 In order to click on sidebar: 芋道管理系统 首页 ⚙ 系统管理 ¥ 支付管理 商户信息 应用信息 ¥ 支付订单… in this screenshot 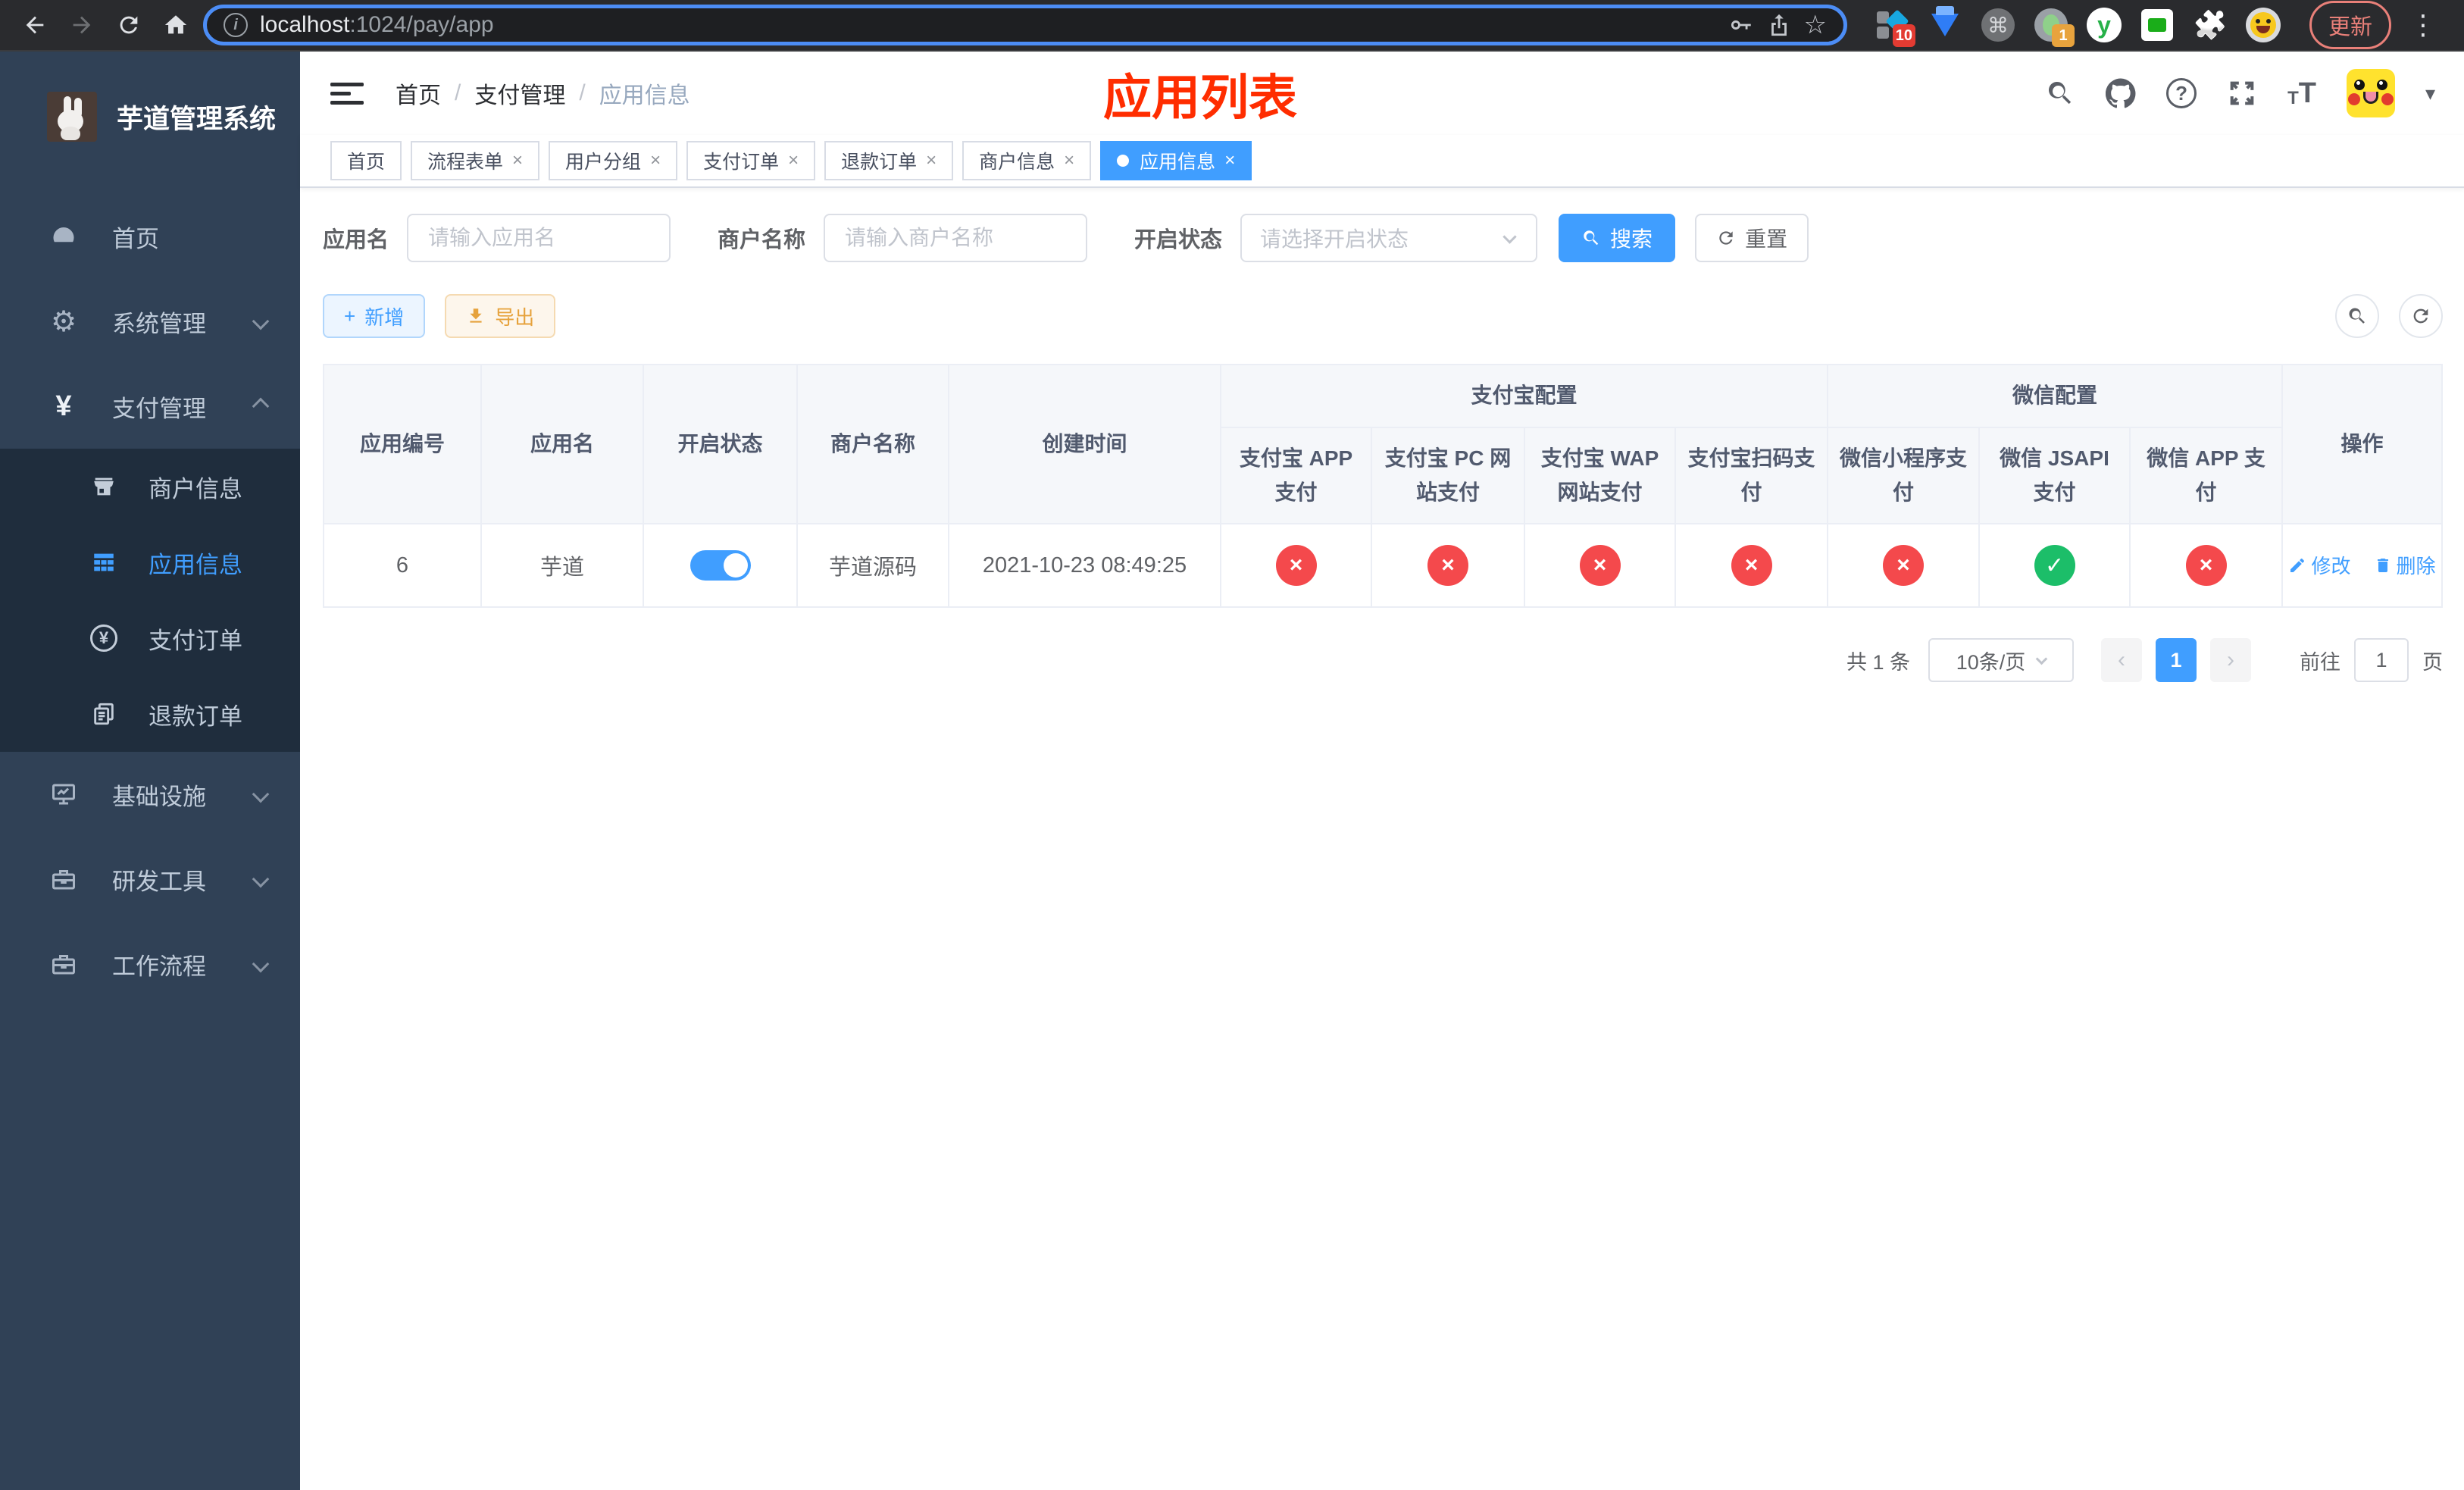, I will do `click(150, 771)`.